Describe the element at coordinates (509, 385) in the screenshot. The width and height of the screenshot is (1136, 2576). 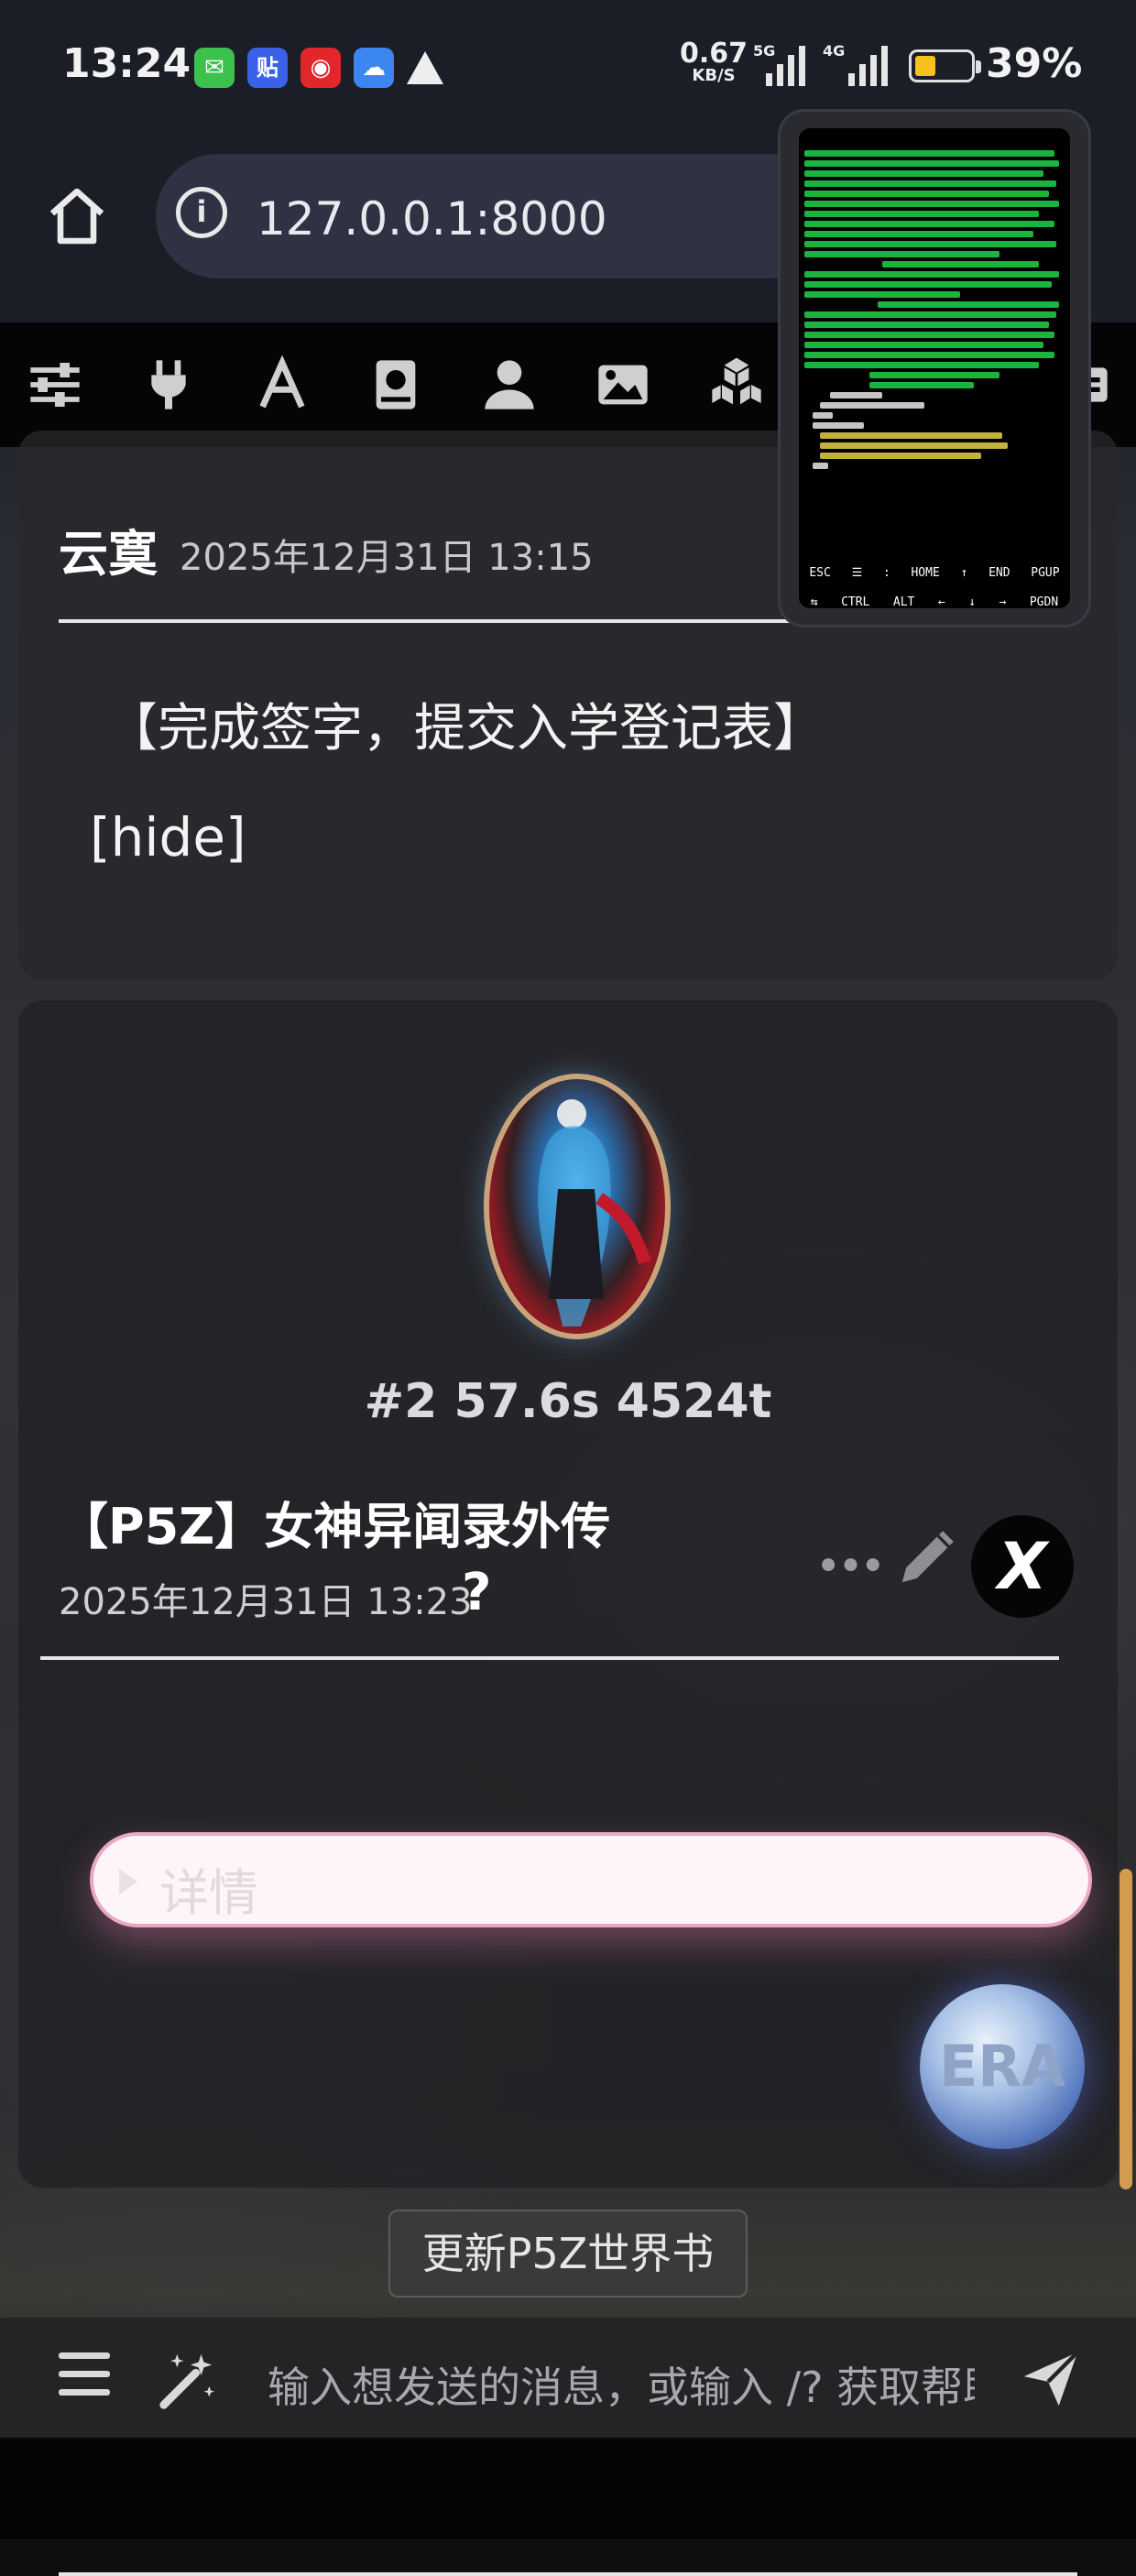
I see `user-icon` at that location.